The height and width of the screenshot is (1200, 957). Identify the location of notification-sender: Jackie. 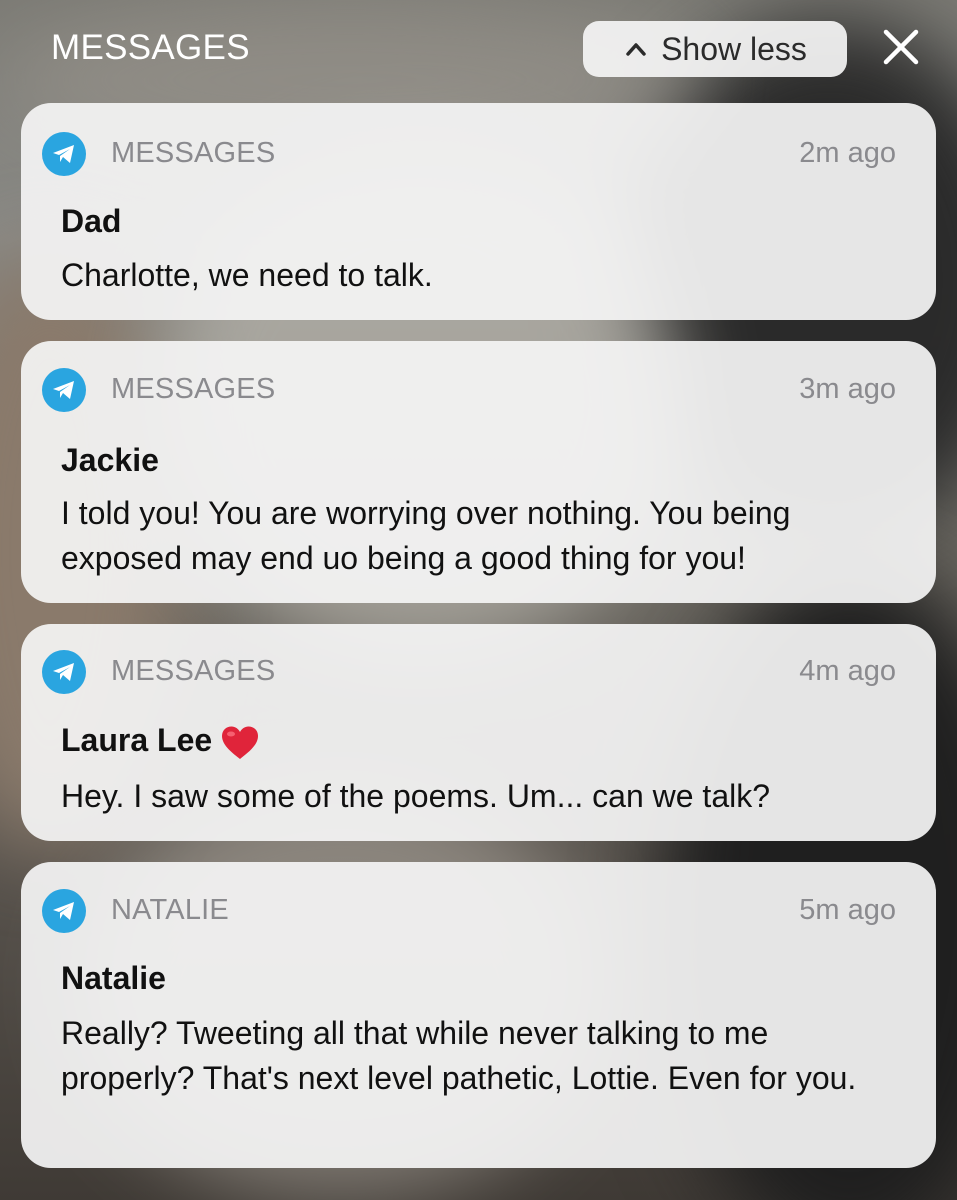
(110, 460).